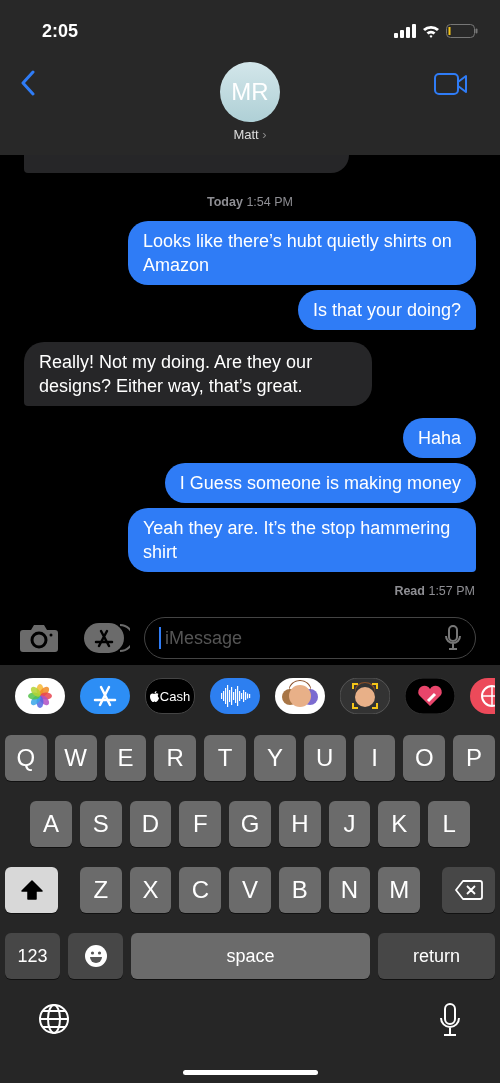  What do you see at coordinates (105, 696) in the screenshot?
I see `app-store-icon` at bounding box center [105, 696].